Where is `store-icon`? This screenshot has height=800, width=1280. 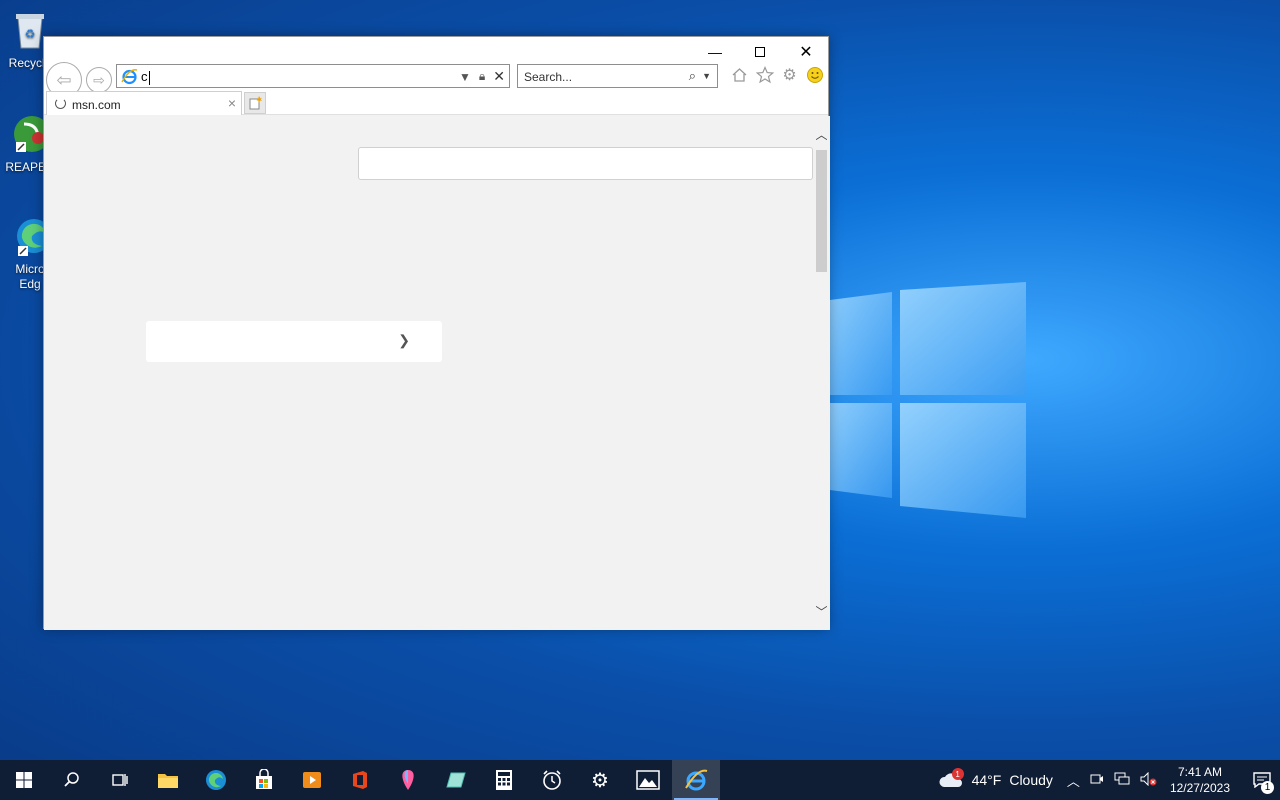 store-icon is located at coordinates (264, 779).